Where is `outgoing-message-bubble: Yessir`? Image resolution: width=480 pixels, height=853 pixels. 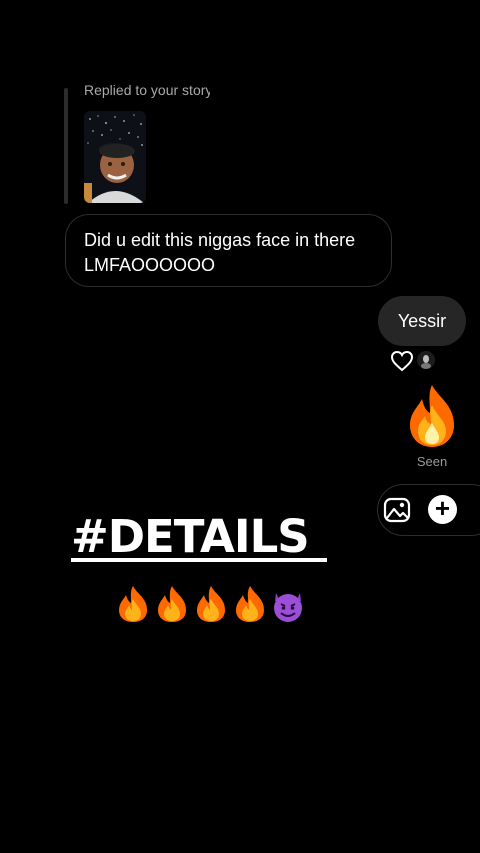 outgoing-message-bubble: Yessir is located at coordinates (422, 321).